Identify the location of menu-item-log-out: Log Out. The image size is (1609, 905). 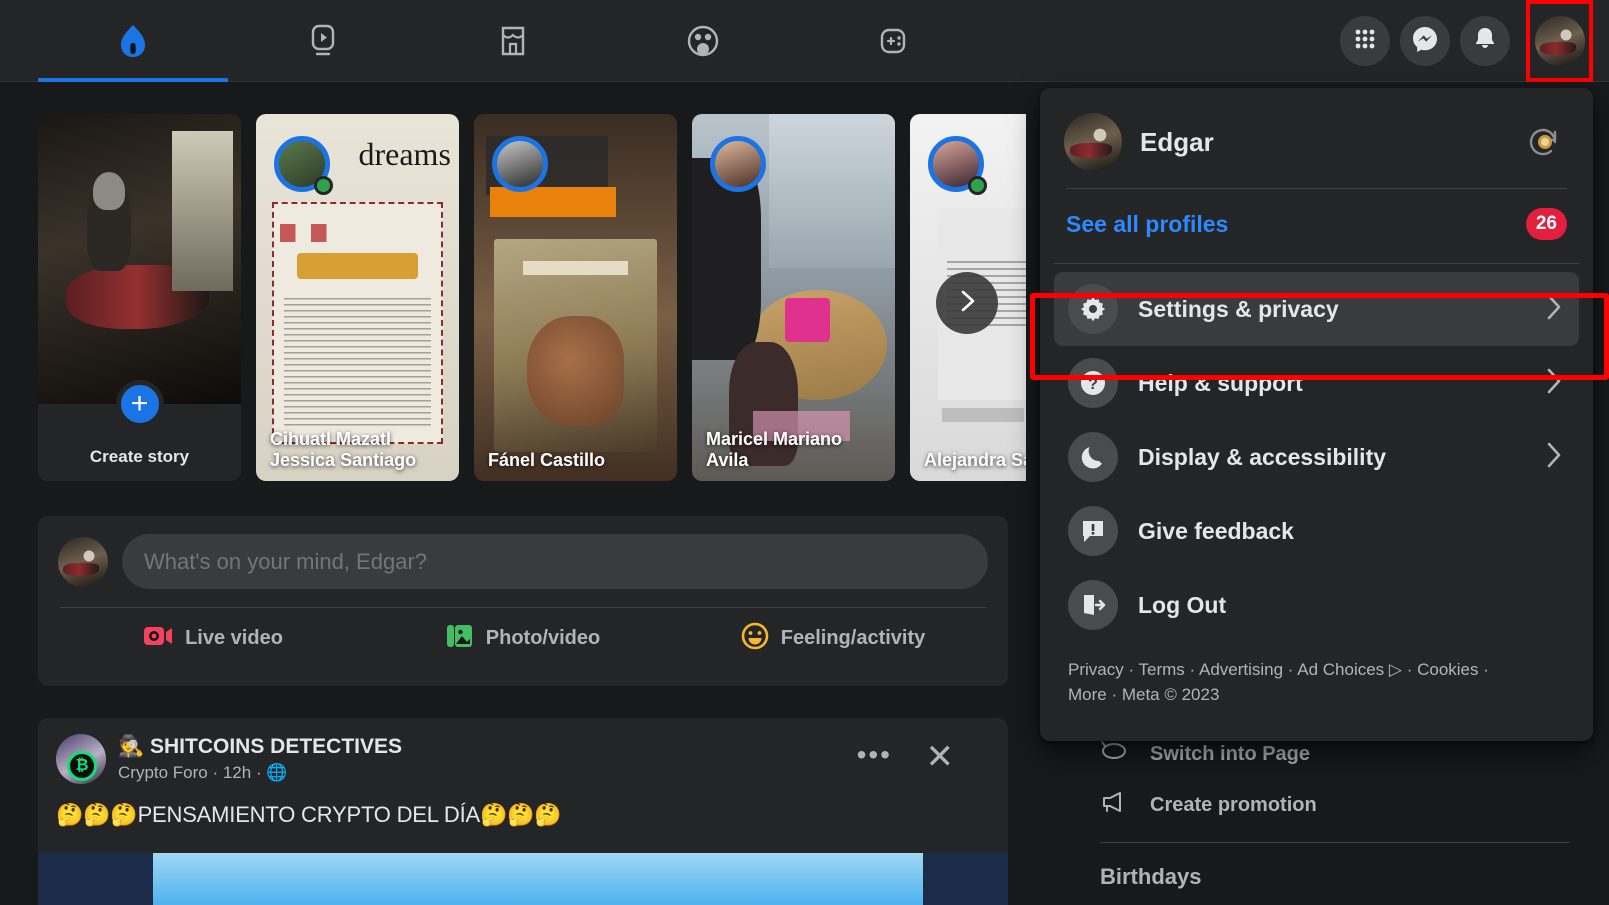
(1316, 605).